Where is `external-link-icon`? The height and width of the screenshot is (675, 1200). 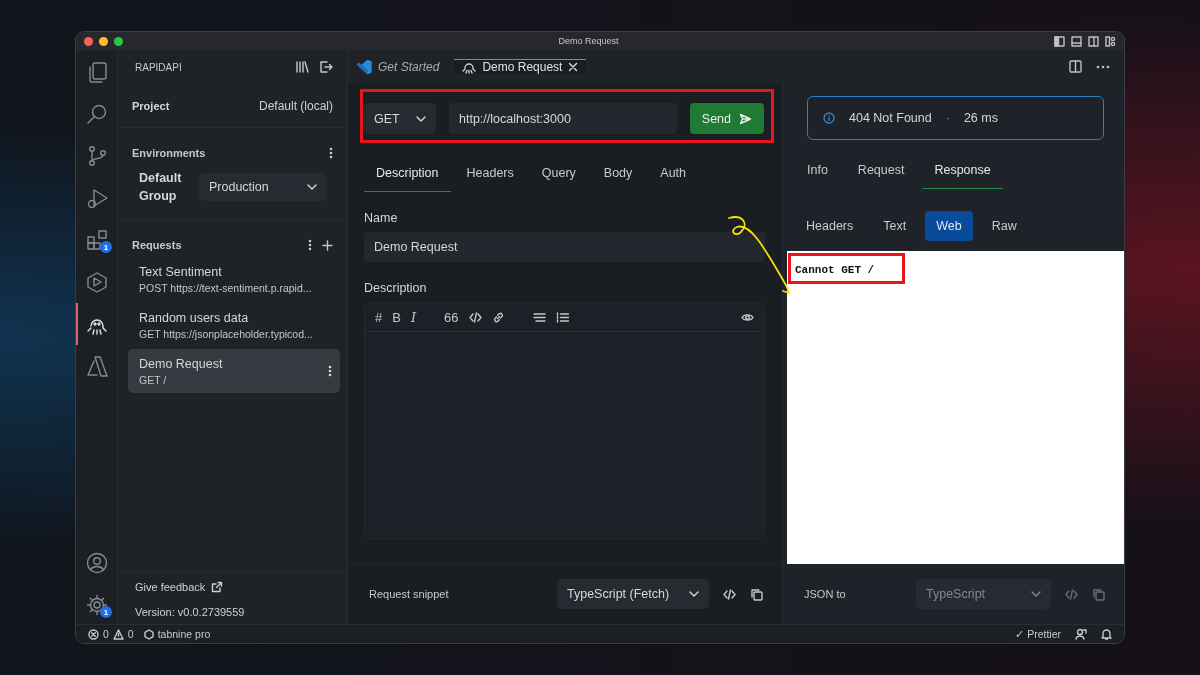 external-link-icon is located at coordinates (217, 587).